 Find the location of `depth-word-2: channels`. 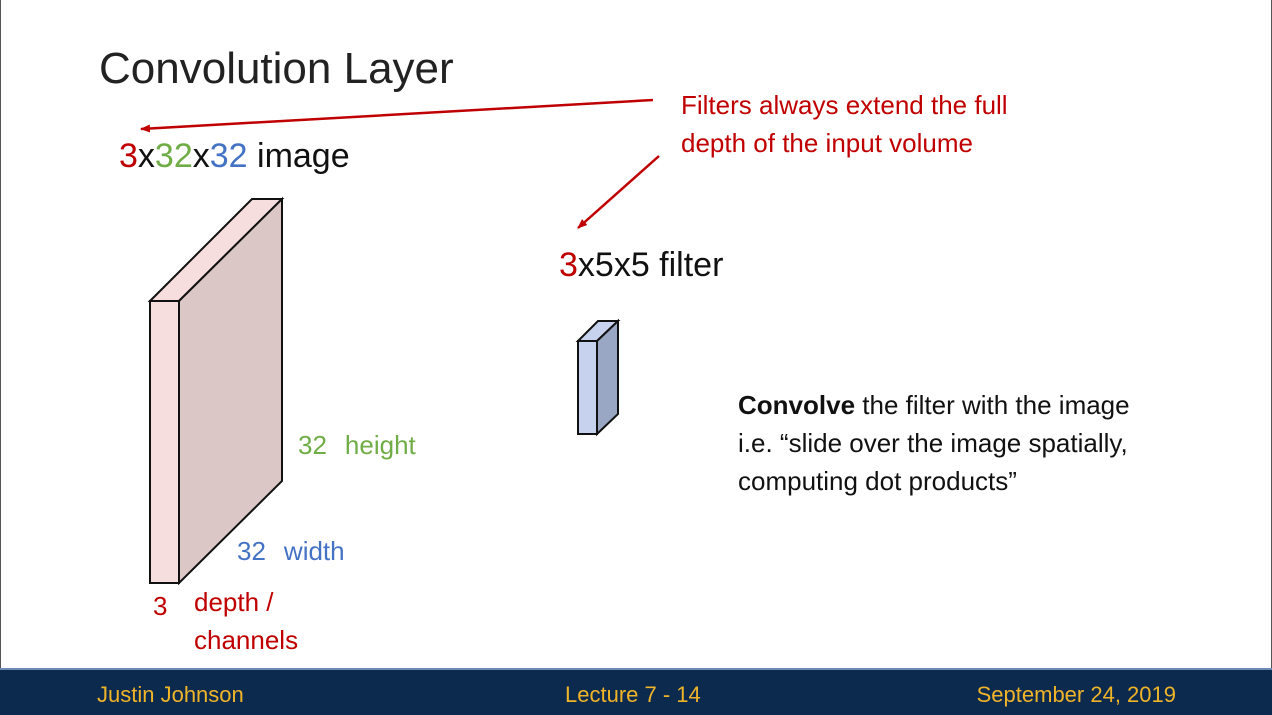

depth-word-2: channels is located at coordinates (246, 640).